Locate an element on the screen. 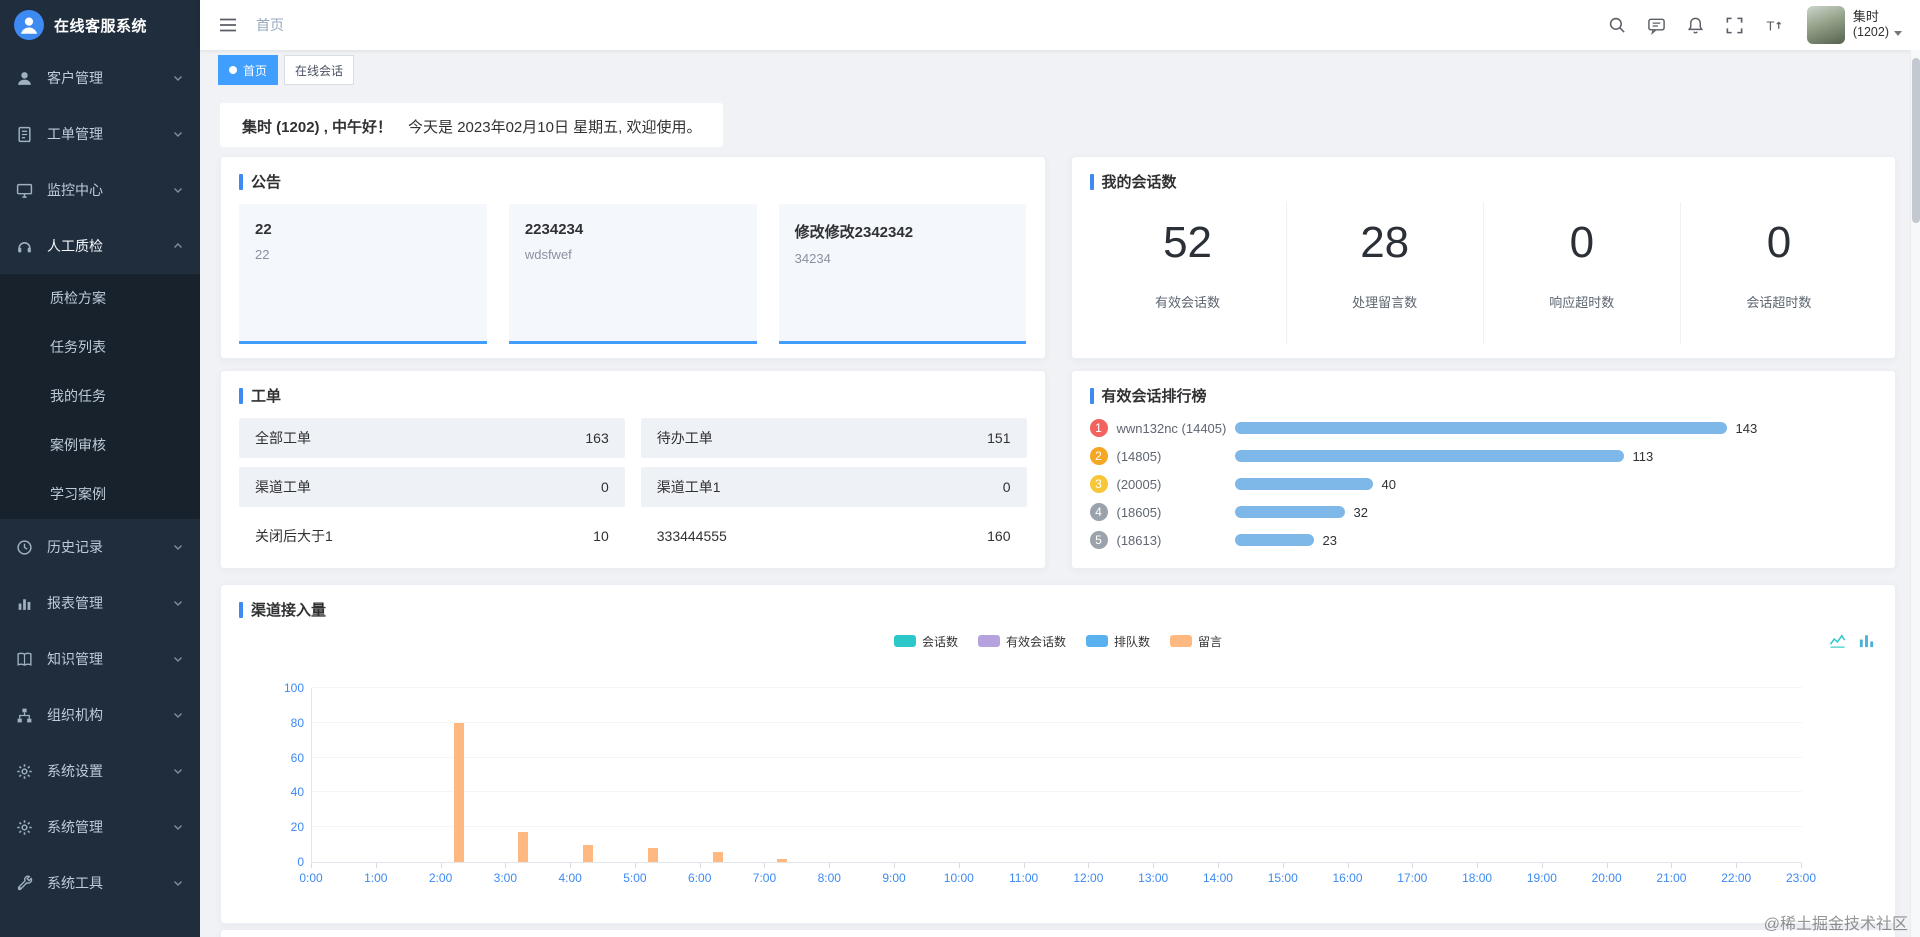  stat-label: 有效会话数 is located at coordinates (1188, 302).